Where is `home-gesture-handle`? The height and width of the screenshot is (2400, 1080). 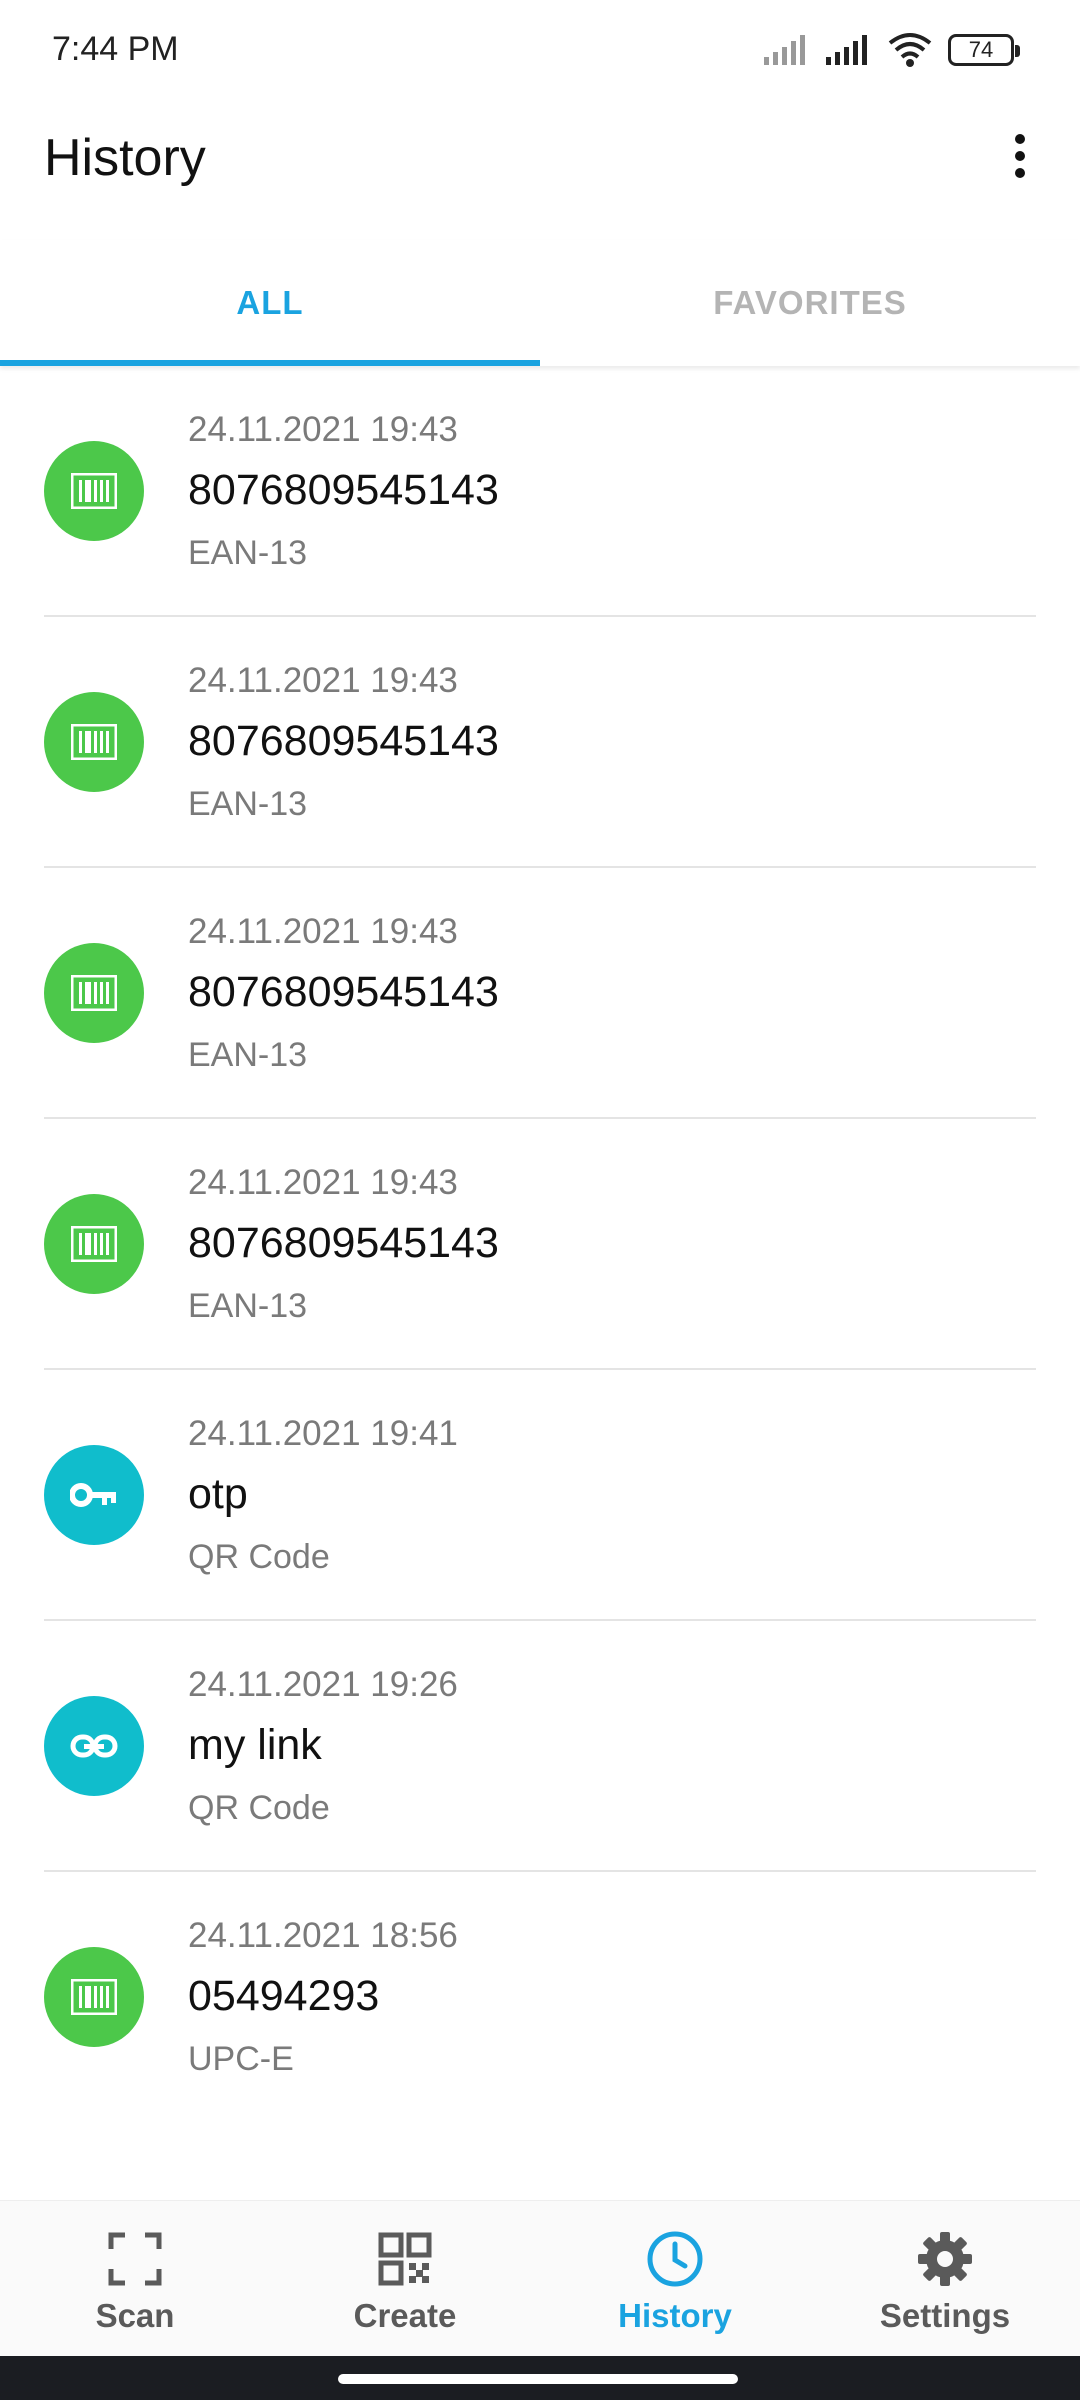
home-gesture-handle is located at coordinates (538, 2379).